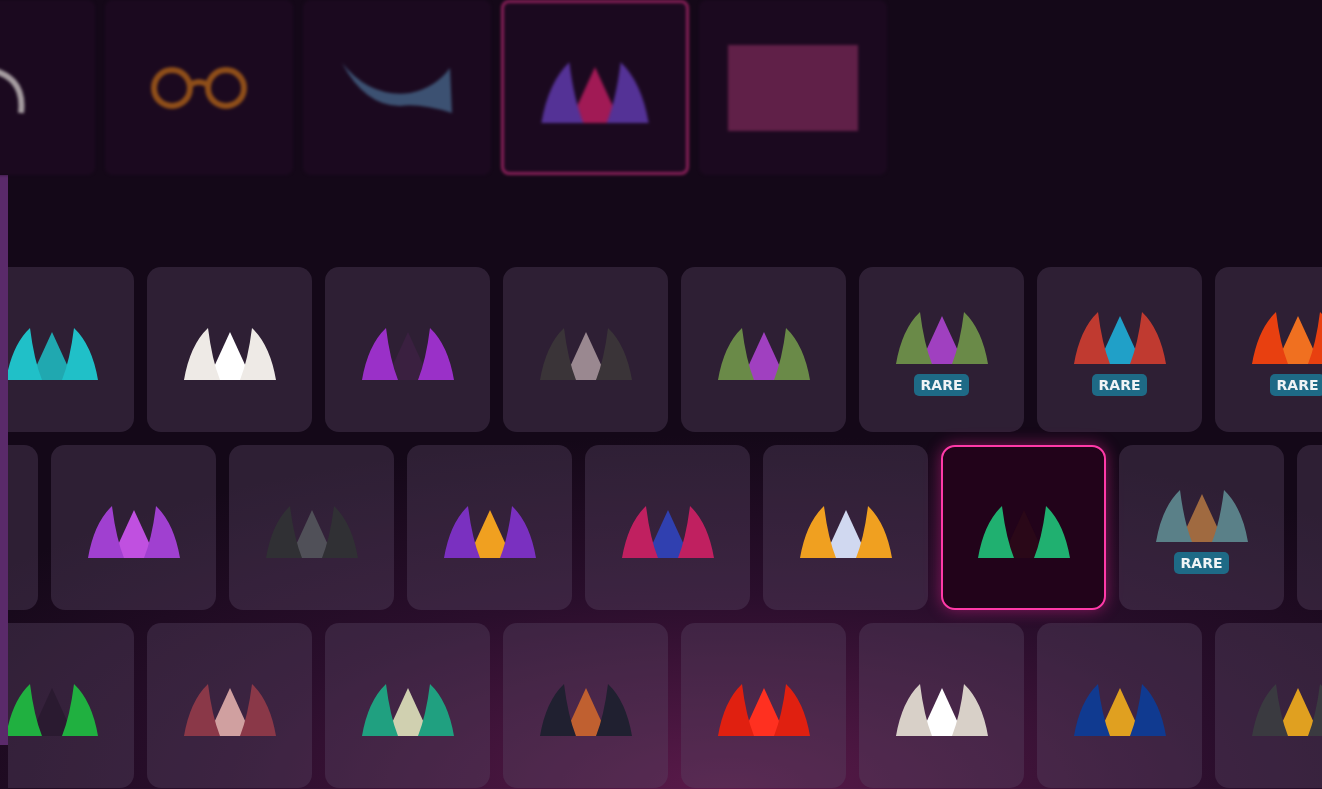  I want to click on swatch-icon, so click(793, 87).